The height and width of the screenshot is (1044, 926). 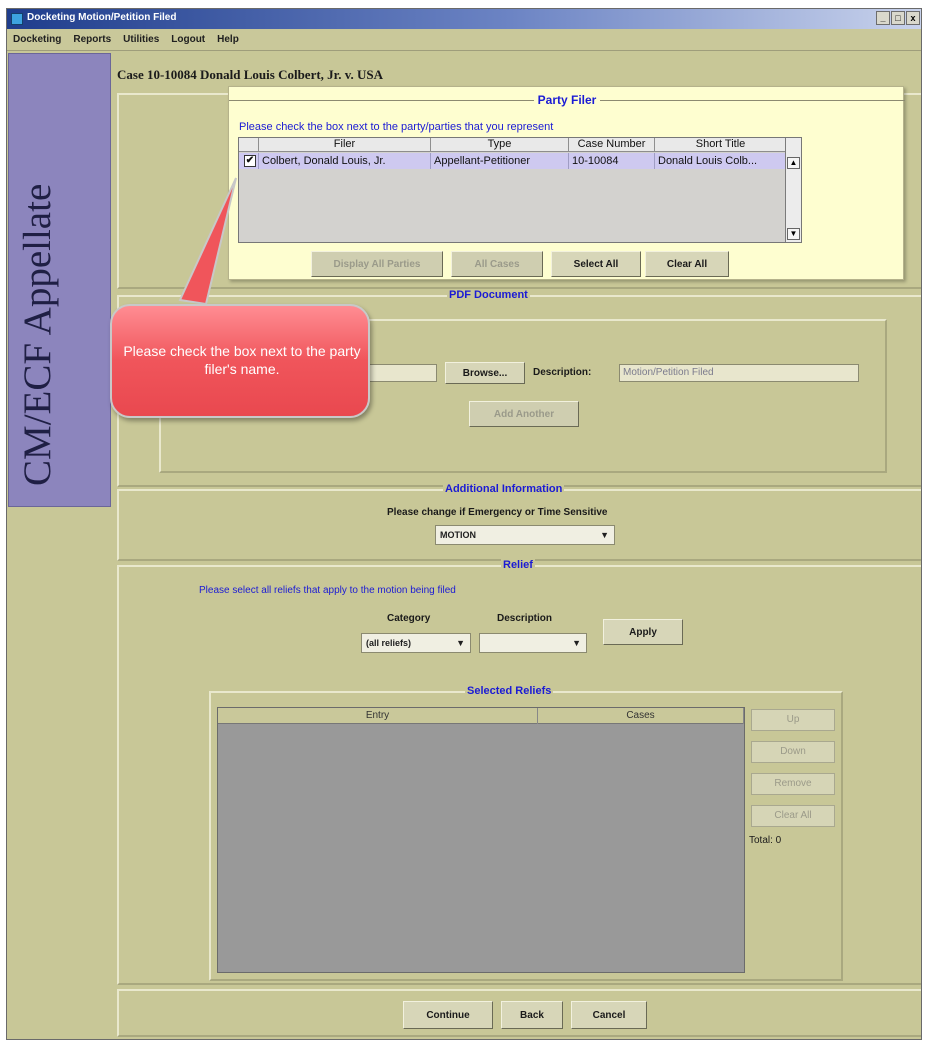 I want to click on maximize-button: □, so click(x=898, y=18).